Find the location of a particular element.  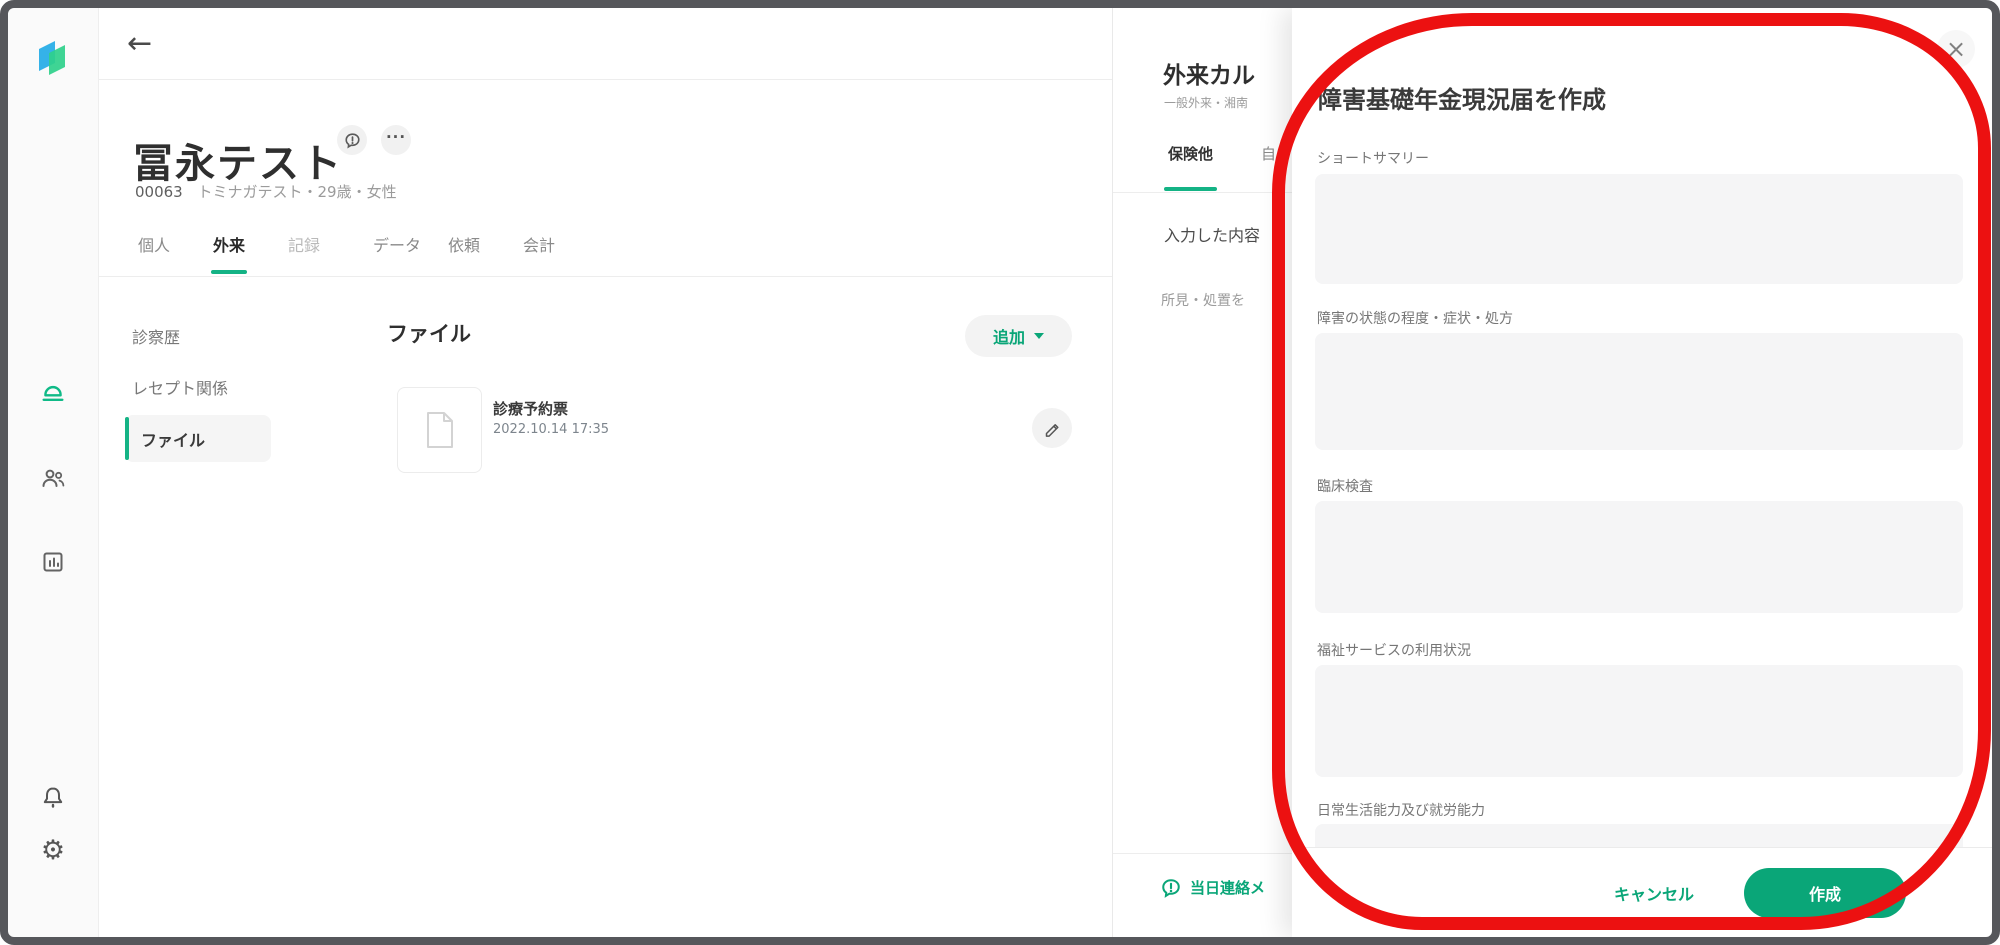

chevron-down-icon is located at coordinates (1039, 336).